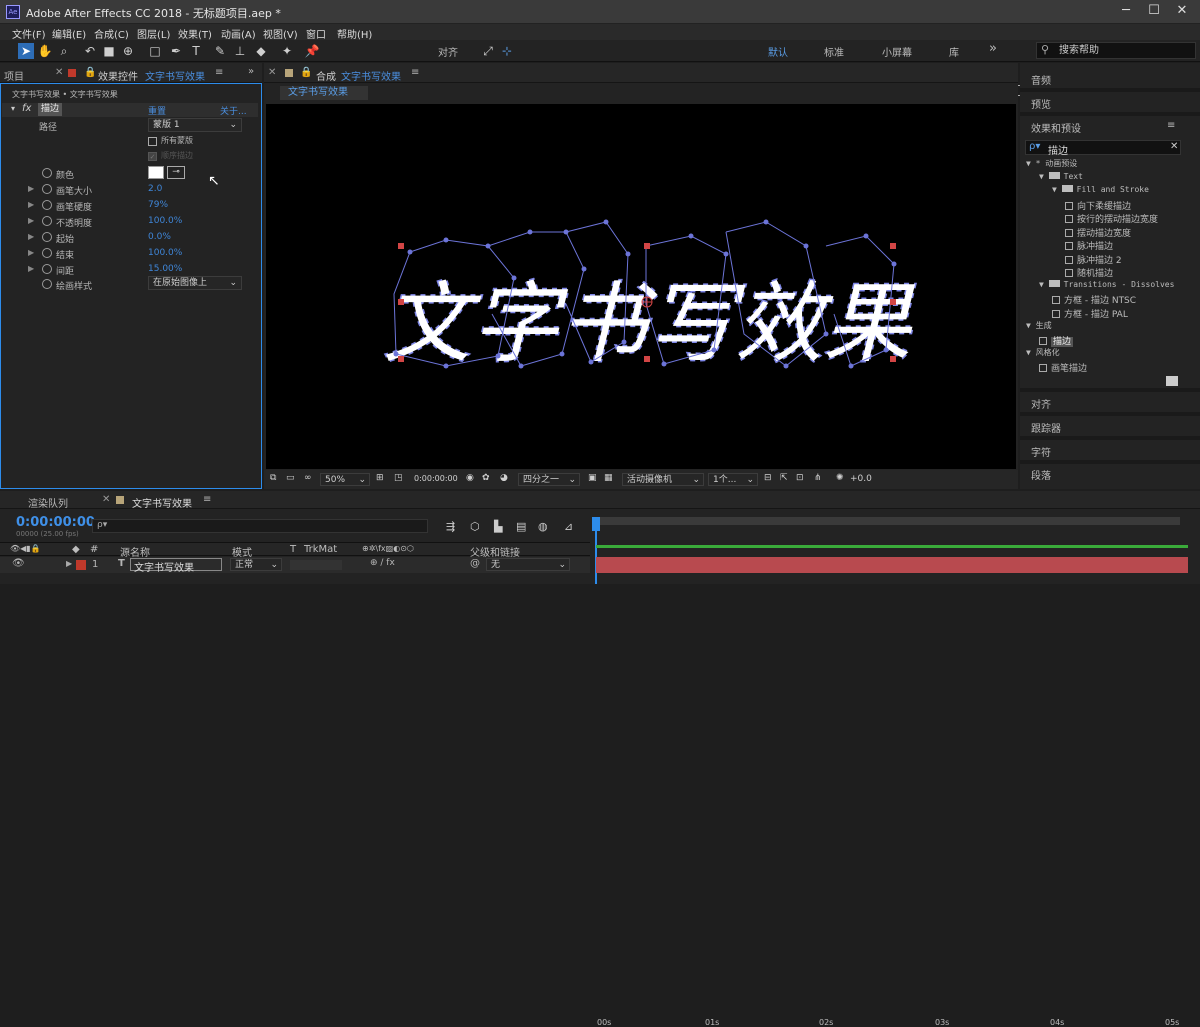 The height and width of the screenshot is (1027, 1200). What do you see at coordinates (1041, 403) in the screenshot?
I see `align-panel-header: 对齐` at bounding box center [1041, 403].